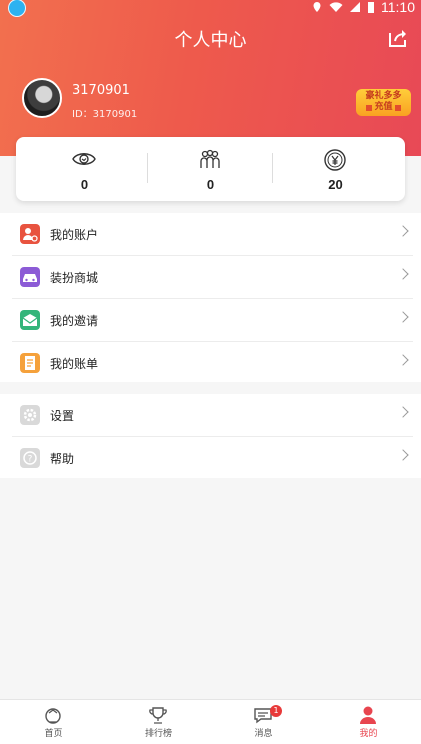  I want to click on car-icon, so click(30, 277).